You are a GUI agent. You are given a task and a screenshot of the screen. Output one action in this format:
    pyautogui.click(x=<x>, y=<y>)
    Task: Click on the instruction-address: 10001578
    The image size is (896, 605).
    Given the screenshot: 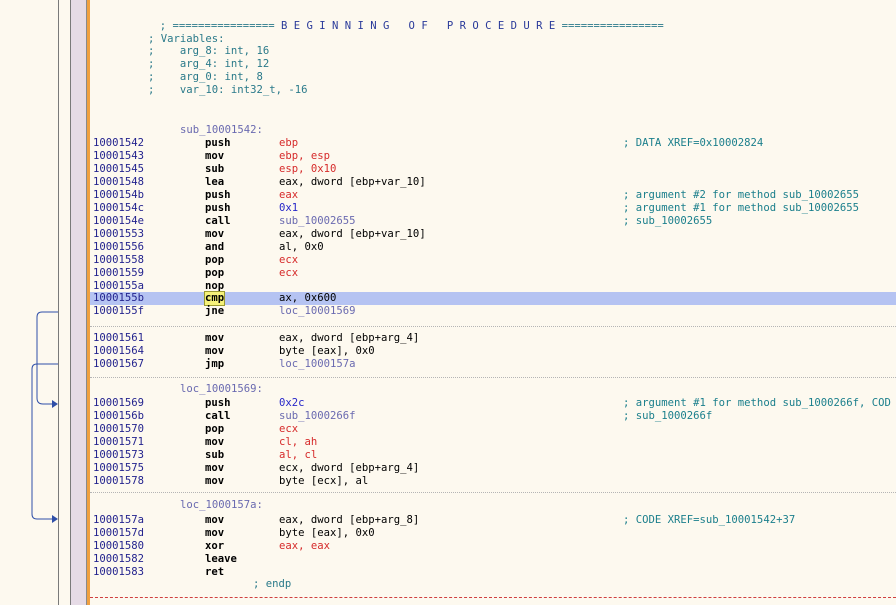 What is the action you would take?
    pyautogui.click(x=119, y=481)
    